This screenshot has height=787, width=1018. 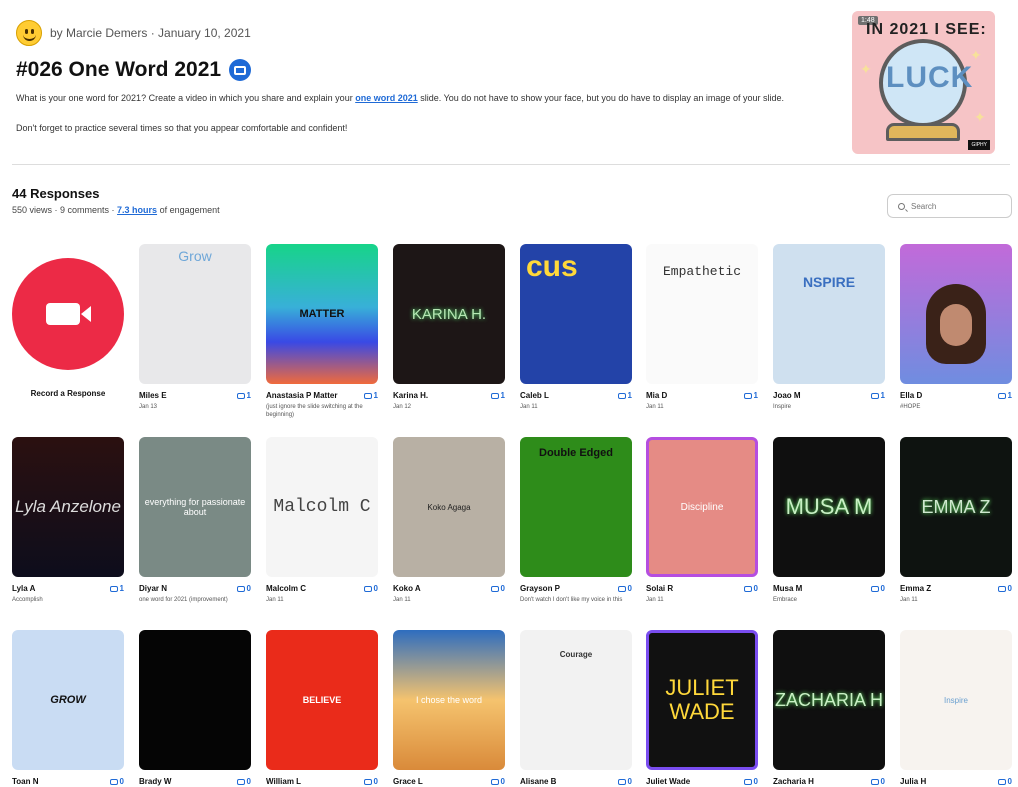 What do you see at coordinates (576, 314) in the screenshot?
I see `response-thumbnail: cus` at bounding box center [576, 314].